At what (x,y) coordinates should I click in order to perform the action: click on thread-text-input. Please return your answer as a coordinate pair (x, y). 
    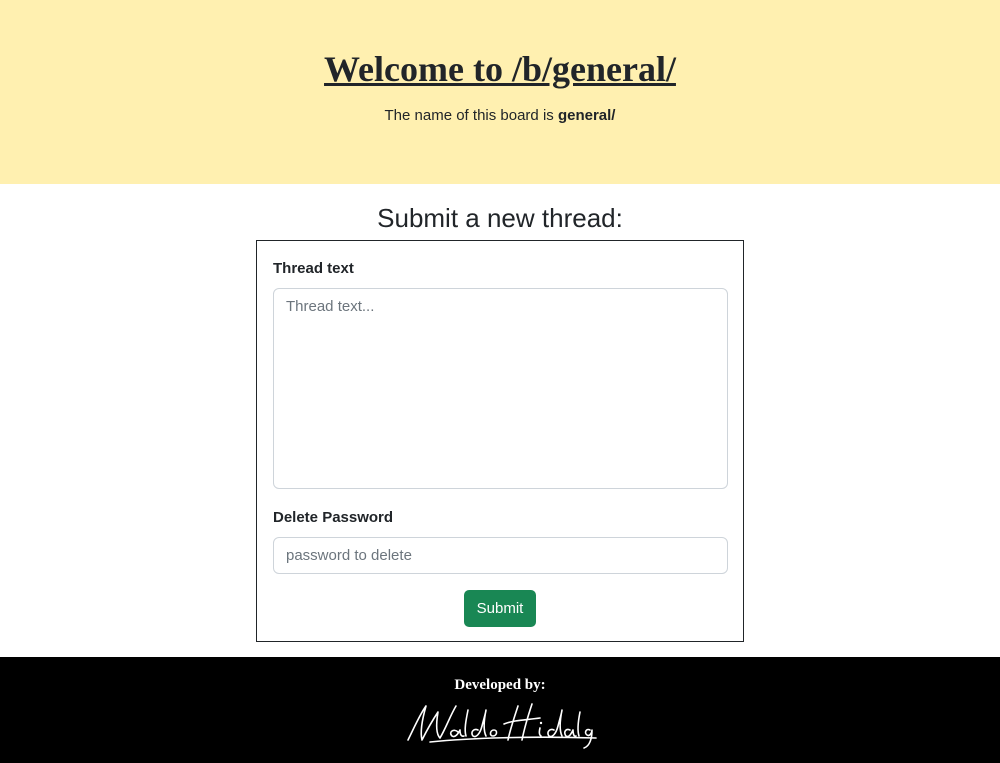
    Looking at the image, I should click on (500, 388).